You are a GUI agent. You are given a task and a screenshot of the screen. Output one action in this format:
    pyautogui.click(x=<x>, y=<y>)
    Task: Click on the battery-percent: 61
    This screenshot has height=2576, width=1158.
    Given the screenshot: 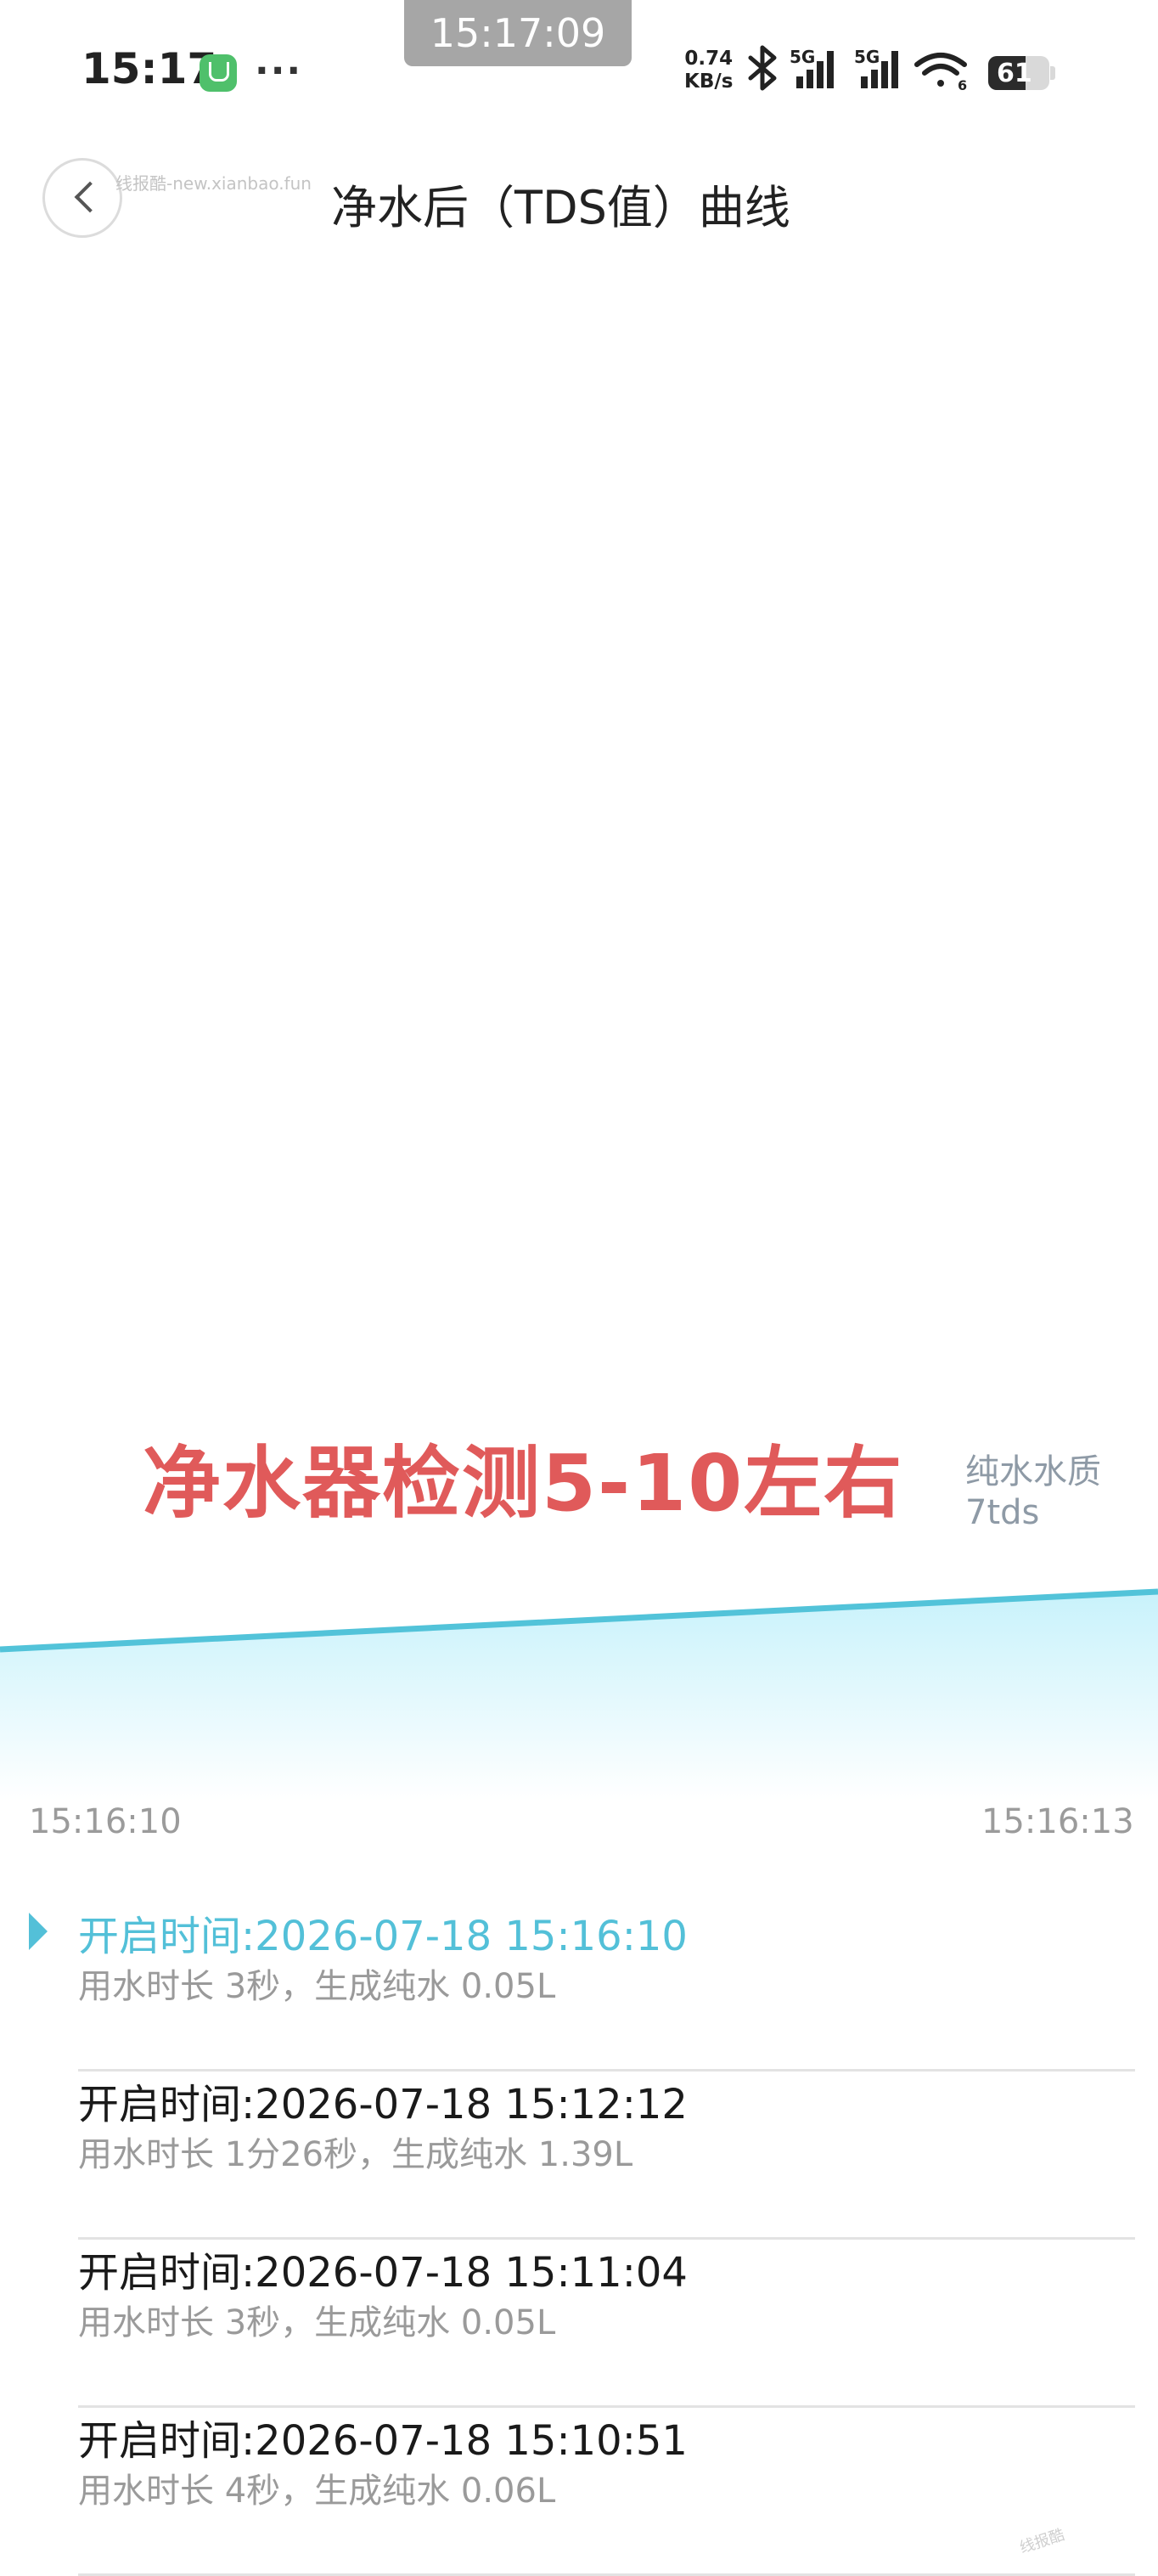 What is the action you would take?
    pyautogui.click(x=1015, y=73)
    